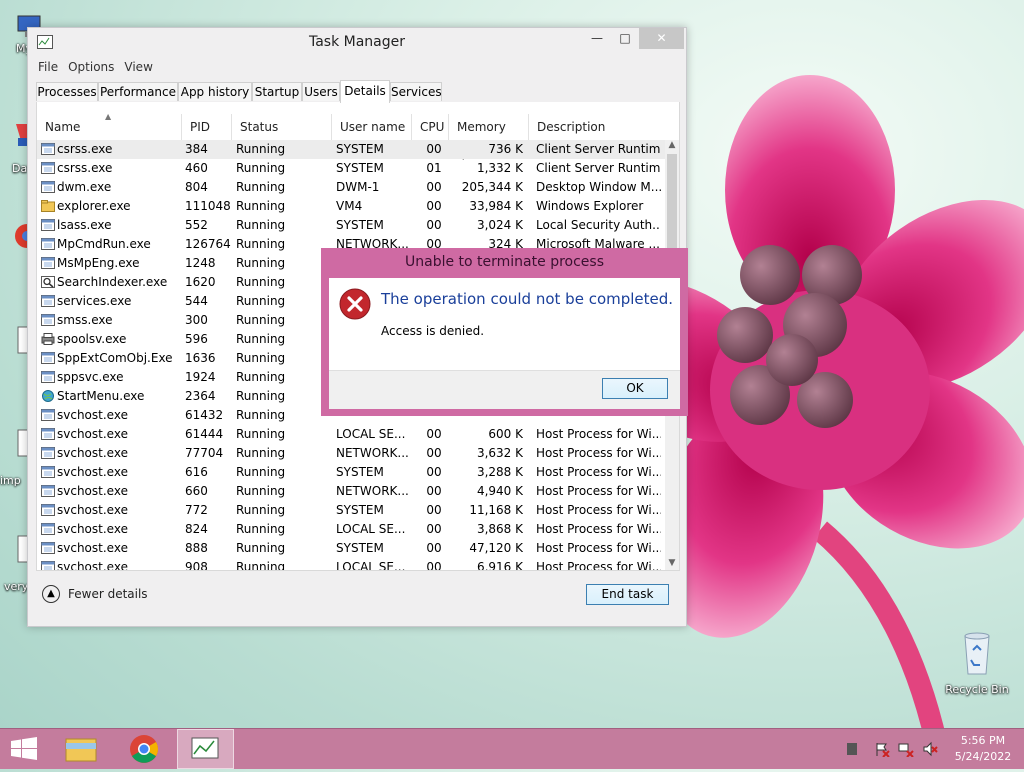  Describe the element at coordinates (48, 396) in the screenshot. I see `globe-icon` at that location.